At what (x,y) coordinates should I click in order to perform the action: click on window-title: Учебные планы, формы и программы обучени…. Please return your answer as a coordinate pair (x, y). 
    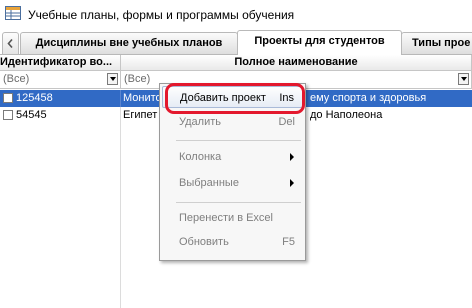
    Looking at the image, I should click on (161, 15).